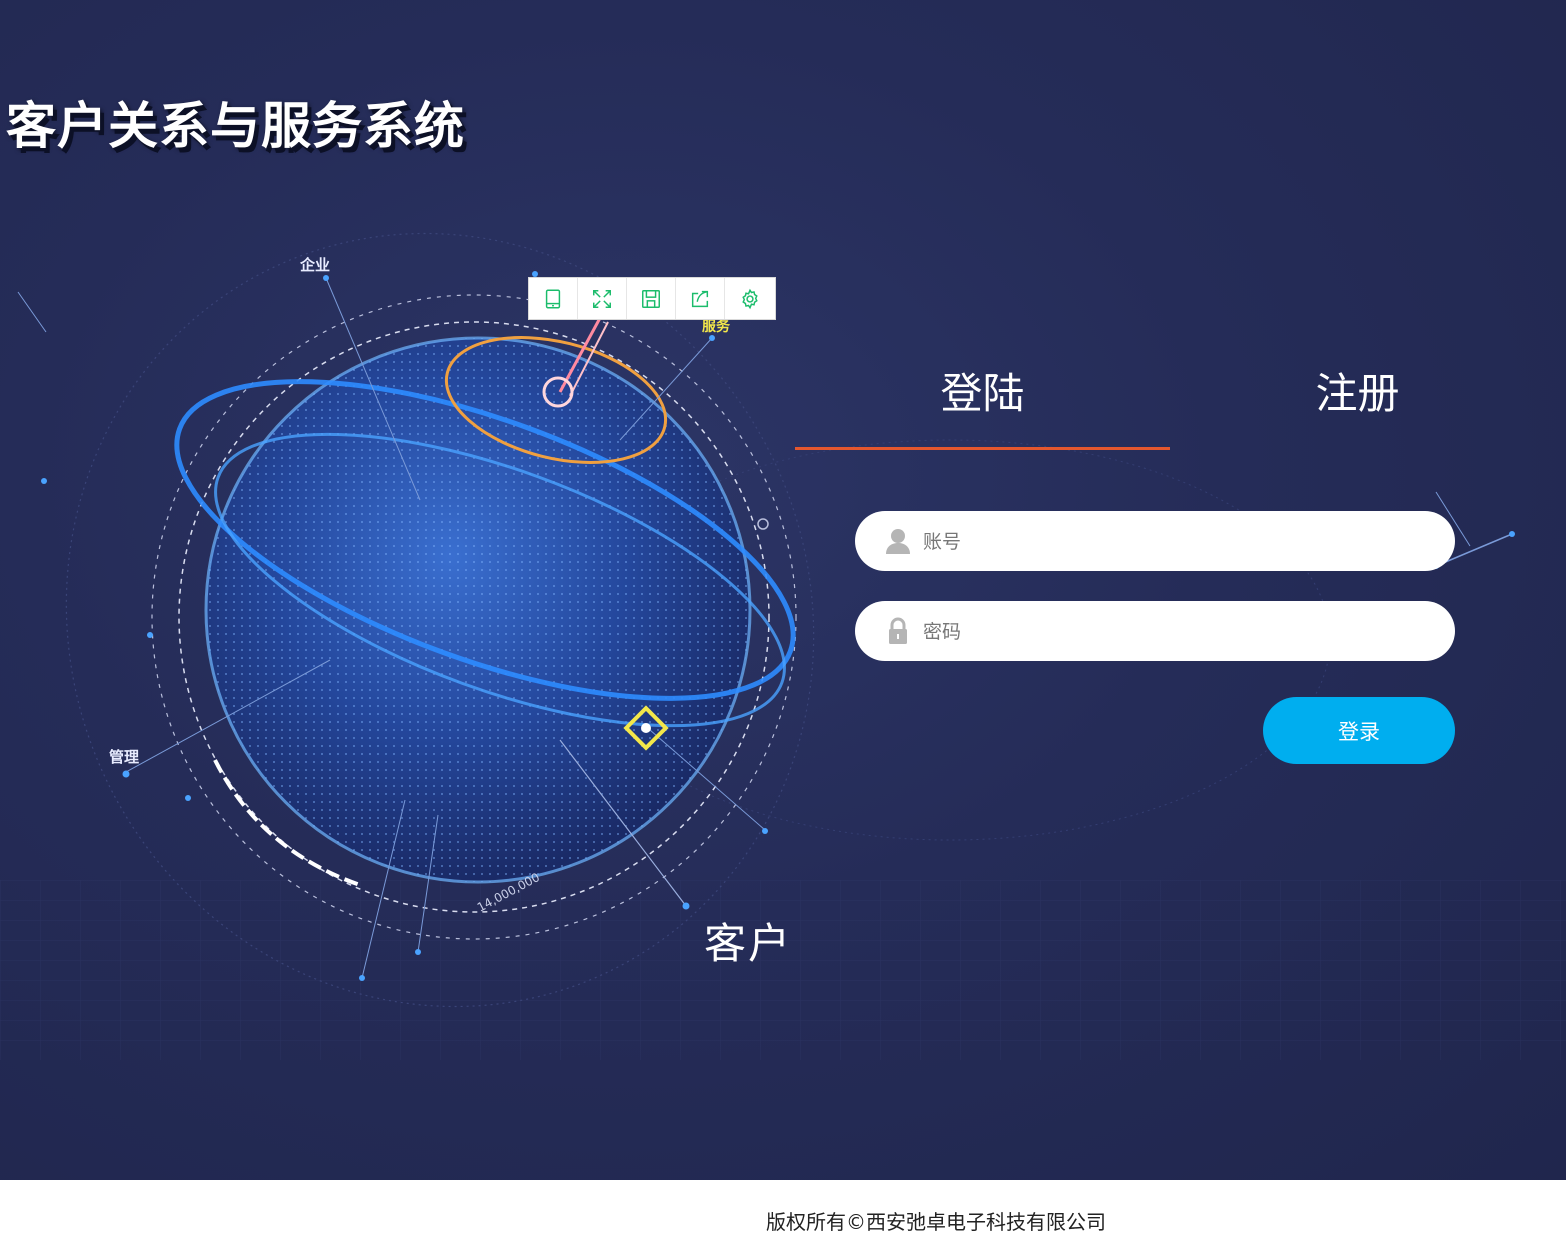 Image resolution: width=1566 pixels, height=1246 pixels. What do you see at coordinates (1173, 632) in the screenshot?
I see `password-input` at bounding box center [1173, 632].